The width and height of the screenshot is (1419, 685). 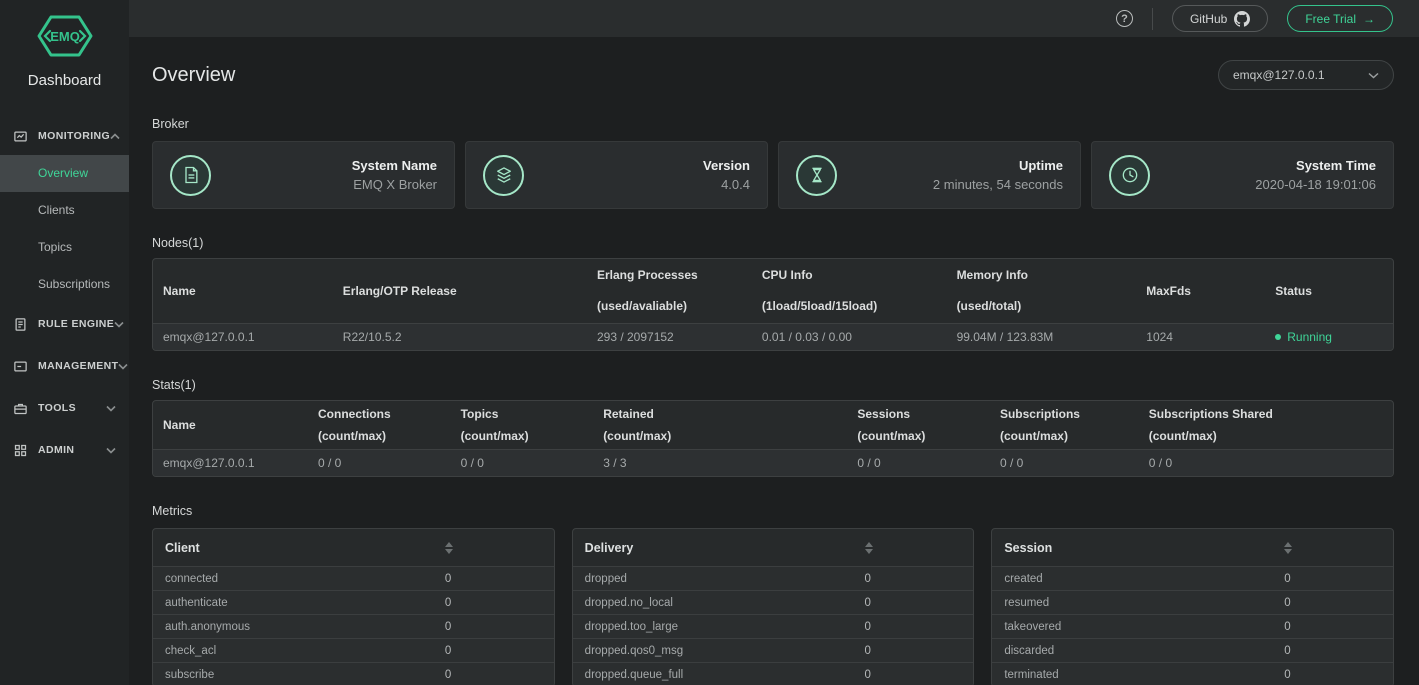 I want to click on stats-col-sessions: Sessions (count/max), so click(x=891, y=424).